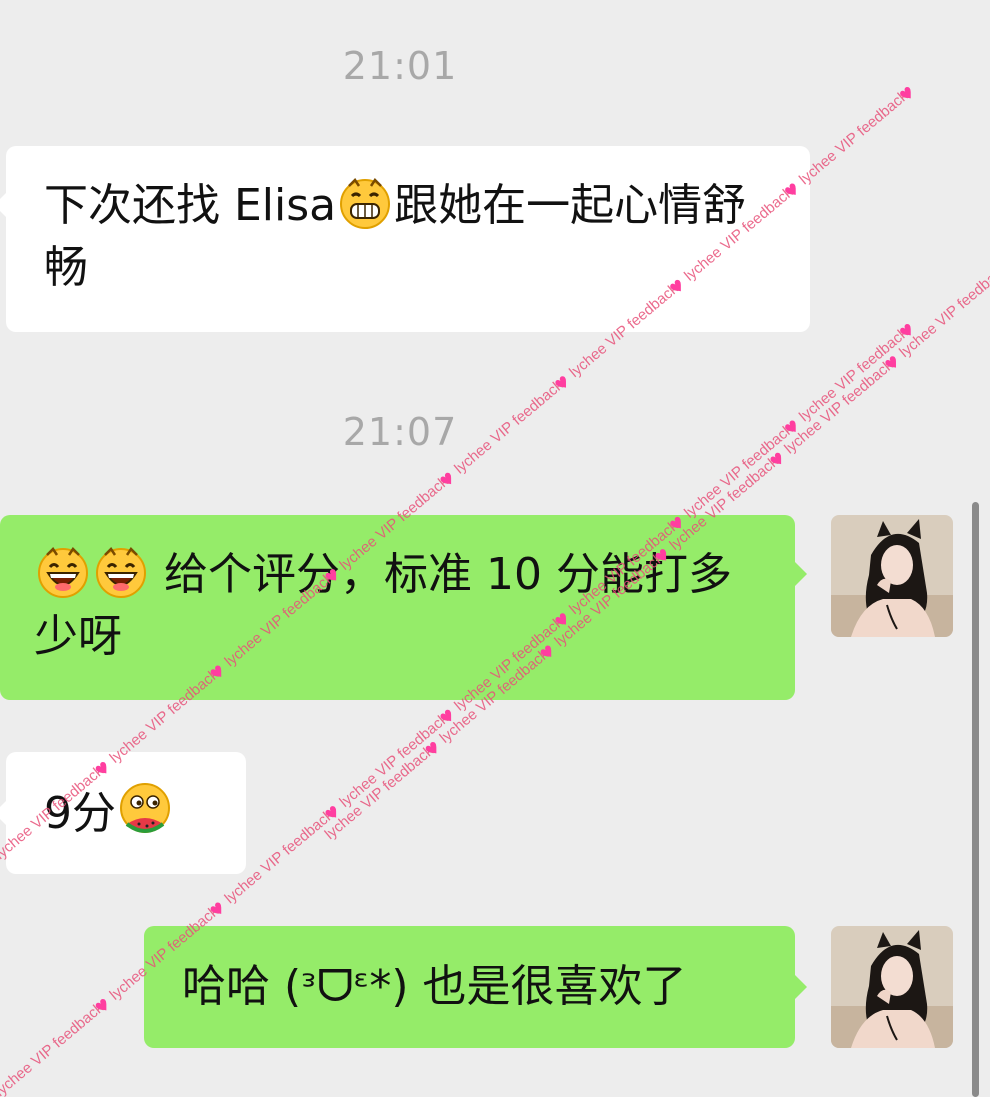 The width and height of the screenshot is (990, 1097). Describe the element at coordinates (400, 432) in the screenshot. I see `timestamp: 21:07` at that location.